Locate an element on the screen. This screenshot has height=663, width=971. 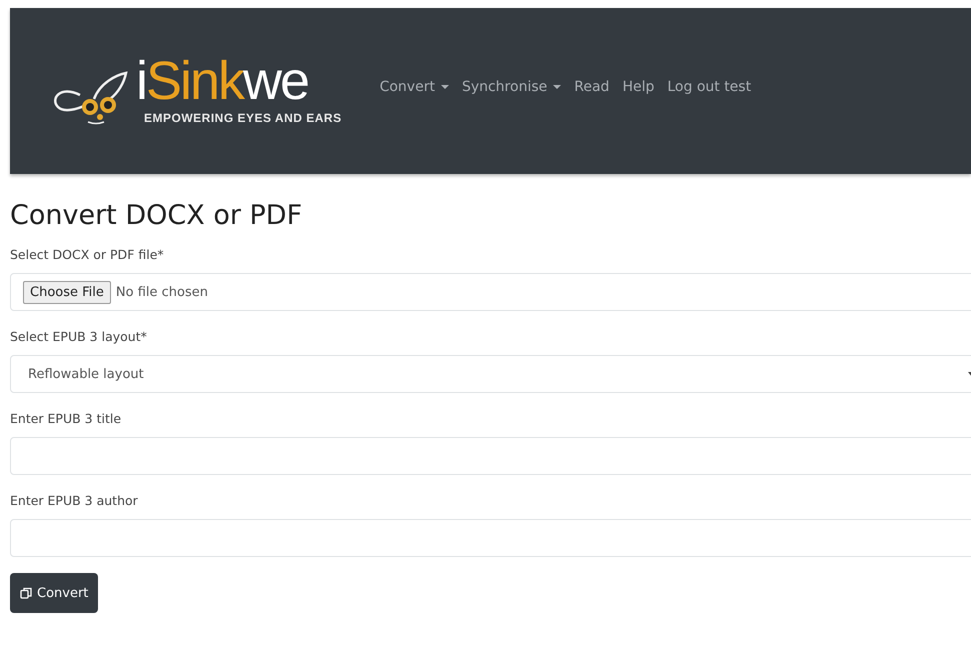
file-status: No file chosen is located at coordinates (162, 292).